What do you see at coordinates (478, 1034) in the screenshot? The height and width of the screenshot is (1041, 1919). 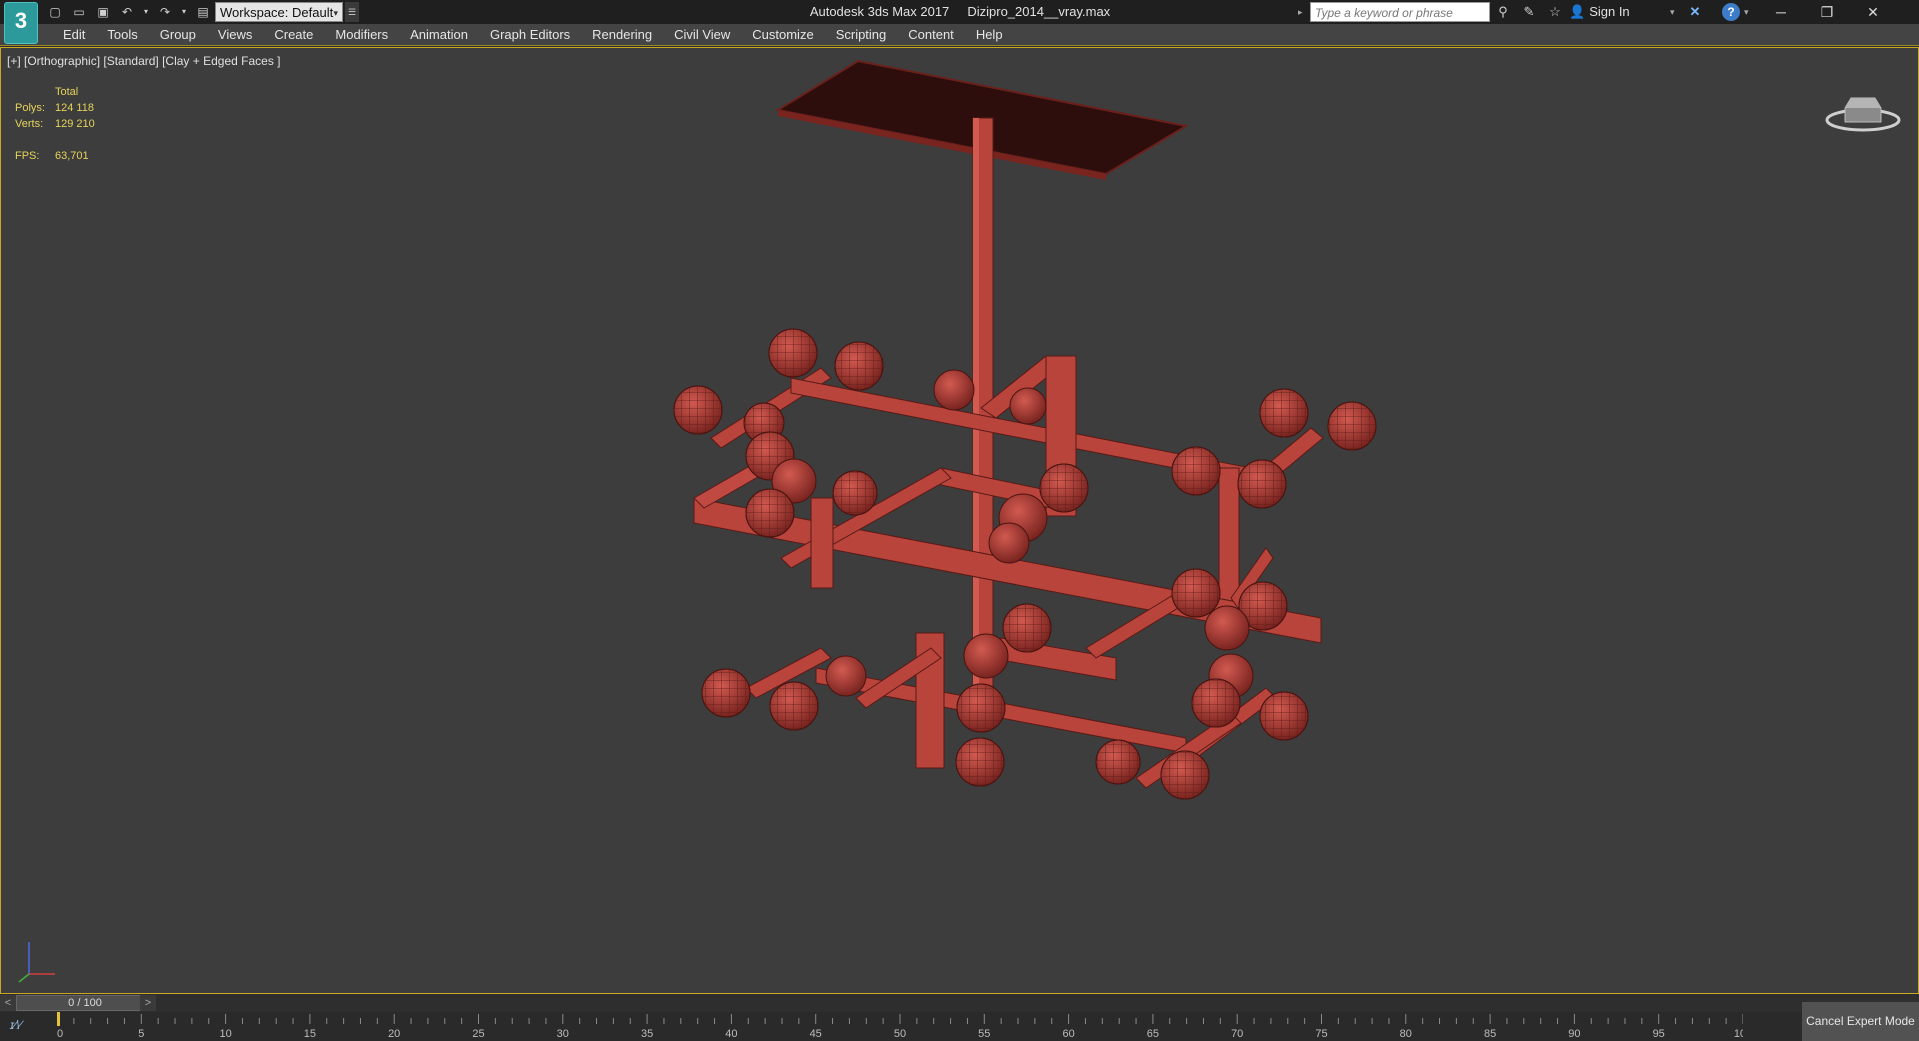 I see `frame-tick-label: 25` at bounding box center [478, 1034].